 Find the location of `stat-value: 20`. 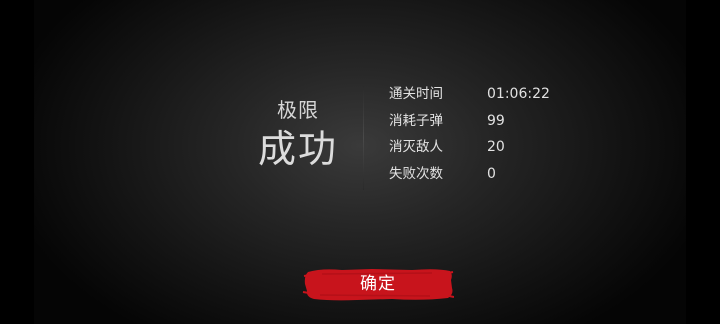

stat-value: 20 is located at coordinates (496, 147).